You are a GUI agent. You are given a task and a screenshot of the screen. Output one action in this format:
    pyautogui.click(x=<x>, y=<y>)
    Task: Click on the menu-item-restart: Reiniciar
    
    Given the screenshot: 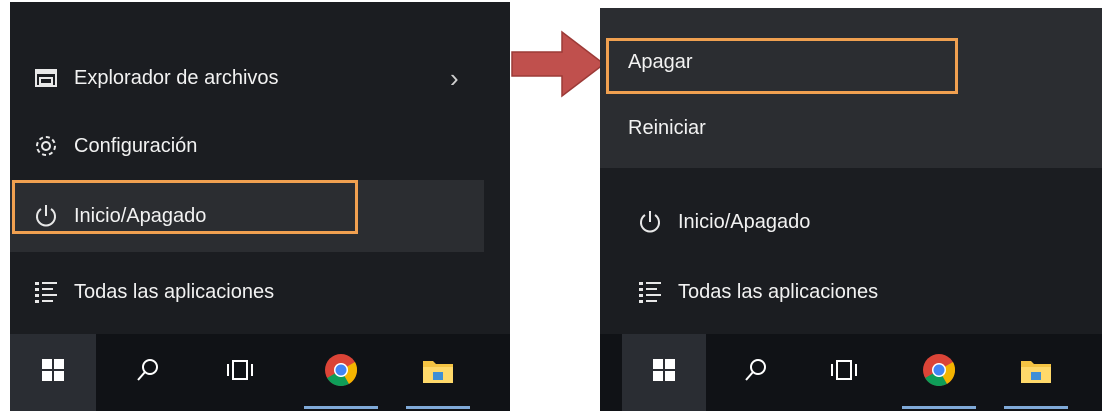 What is the action you would take?
    pyautogui.click(x=667, y=128)
    